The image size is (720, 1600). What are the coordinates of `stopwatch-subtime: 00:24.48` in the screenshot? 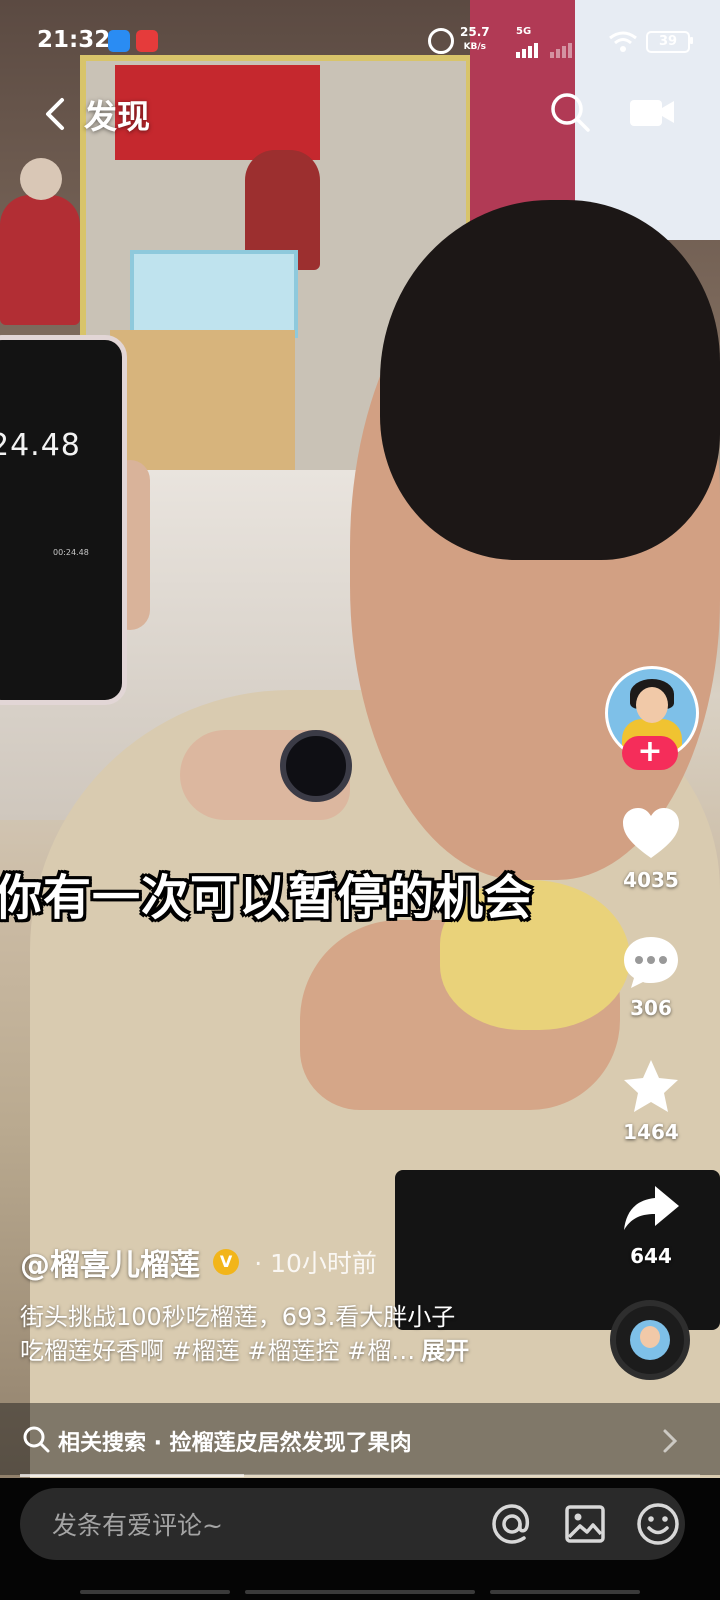 It's located at (71, 552).